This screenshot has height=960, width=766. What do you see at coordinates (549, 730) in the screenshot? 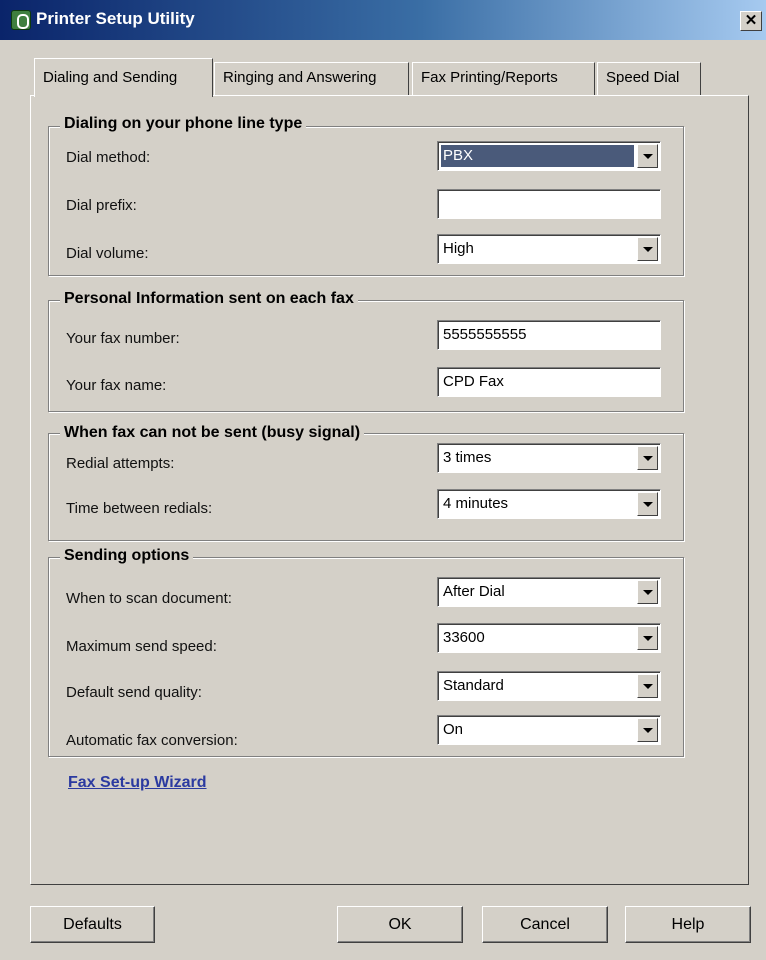
I see `fax-conversion-select: On` at bounding box center [549, 730].